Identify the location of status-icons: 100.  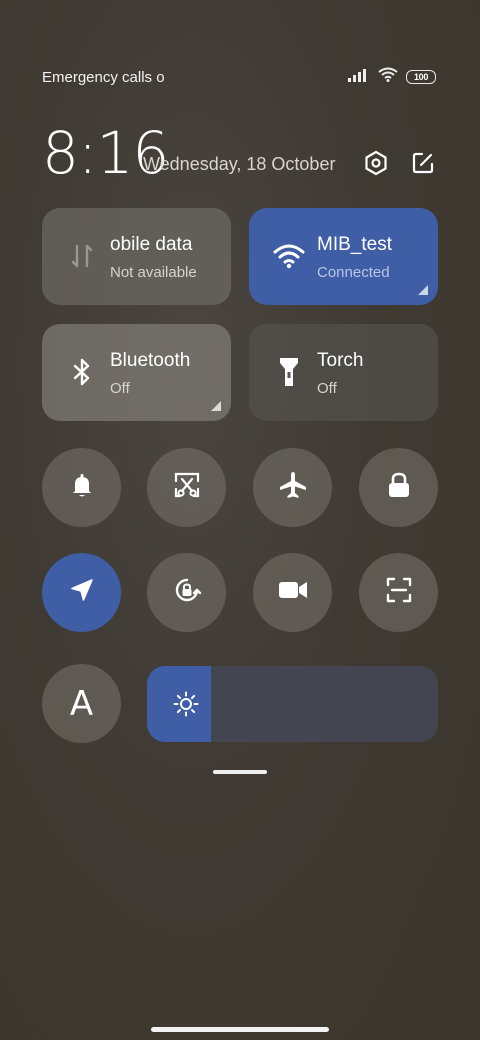
(392, 77).